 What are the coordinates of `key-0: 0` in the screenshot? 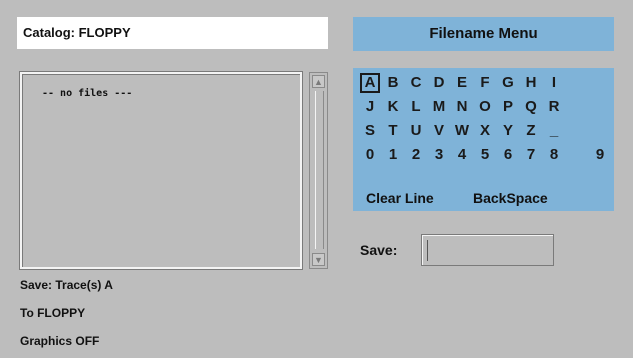 It's located at (370, 155).